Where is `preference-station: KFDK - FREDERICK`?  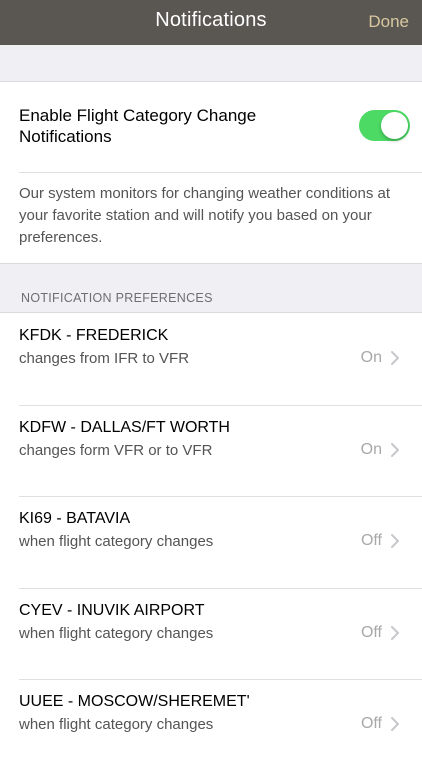
preference-station: KFDK - FREDERICK is located at coordinates (94, 335).